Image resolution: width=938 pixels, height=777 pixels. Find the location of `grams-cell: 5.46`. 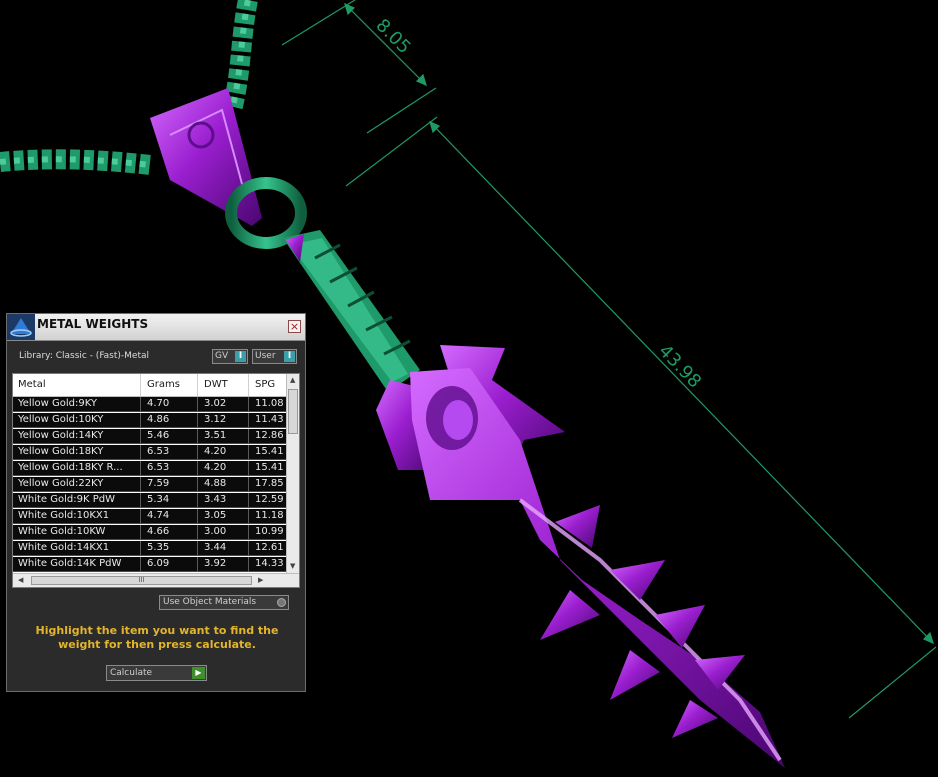

grams-cell: 5.46 is located at coordinates (158, 435).